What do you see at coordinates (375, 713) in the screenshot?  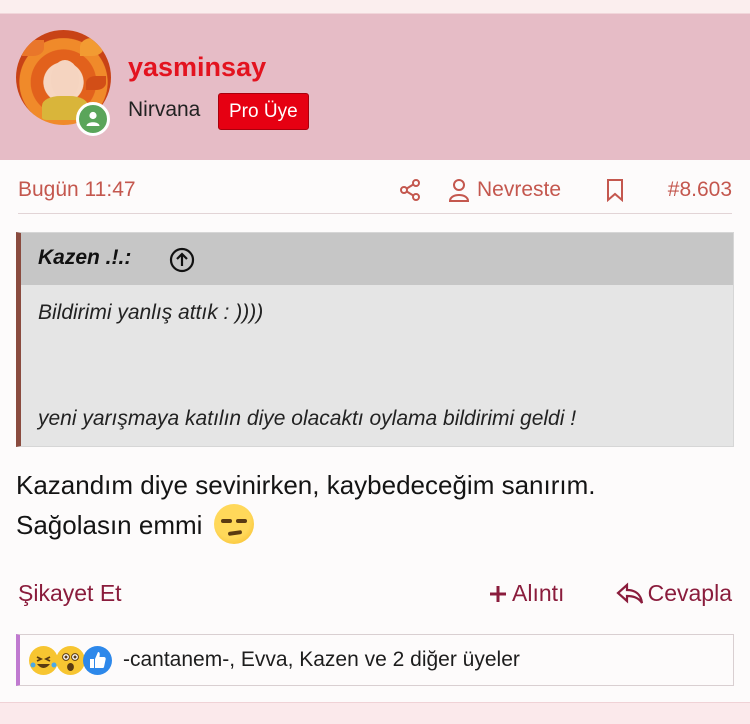 I see `bottom-strip` at bounding box center [375, 713].